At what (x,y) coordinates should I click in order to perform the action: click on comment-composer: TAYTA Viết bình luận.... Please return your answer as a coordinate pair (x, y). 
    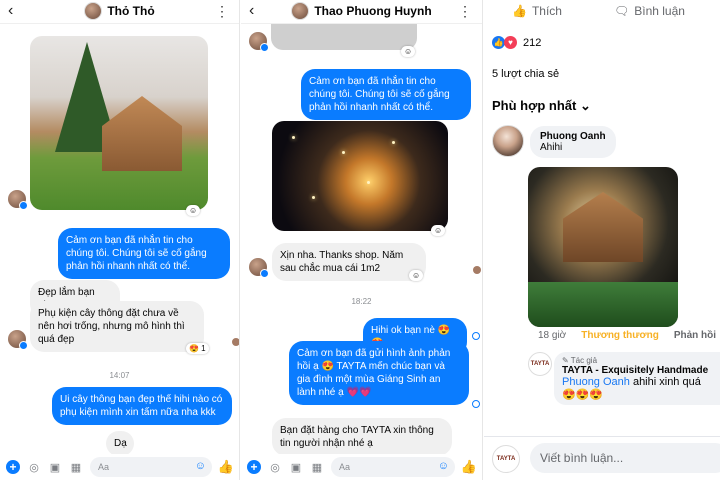
    Looking at the image, I should click on (602, 458).